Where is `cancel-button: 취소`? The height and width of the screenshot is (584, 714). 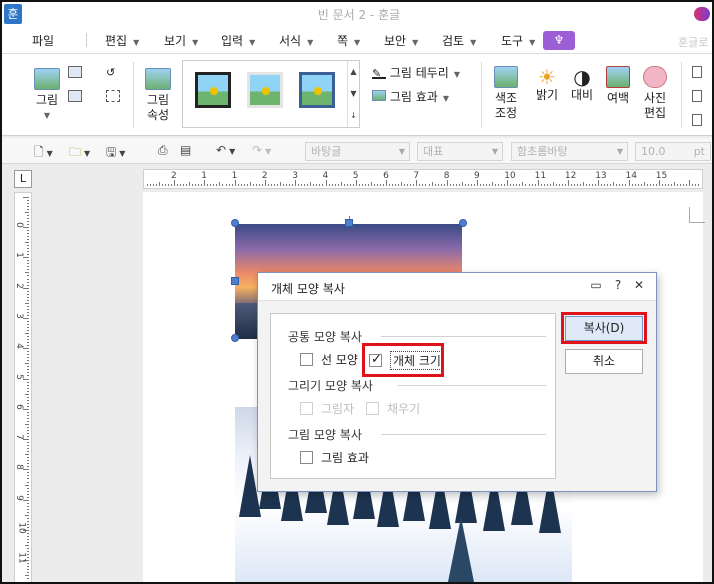 cancel-button: 취소 is located at coordinates (604, 361).